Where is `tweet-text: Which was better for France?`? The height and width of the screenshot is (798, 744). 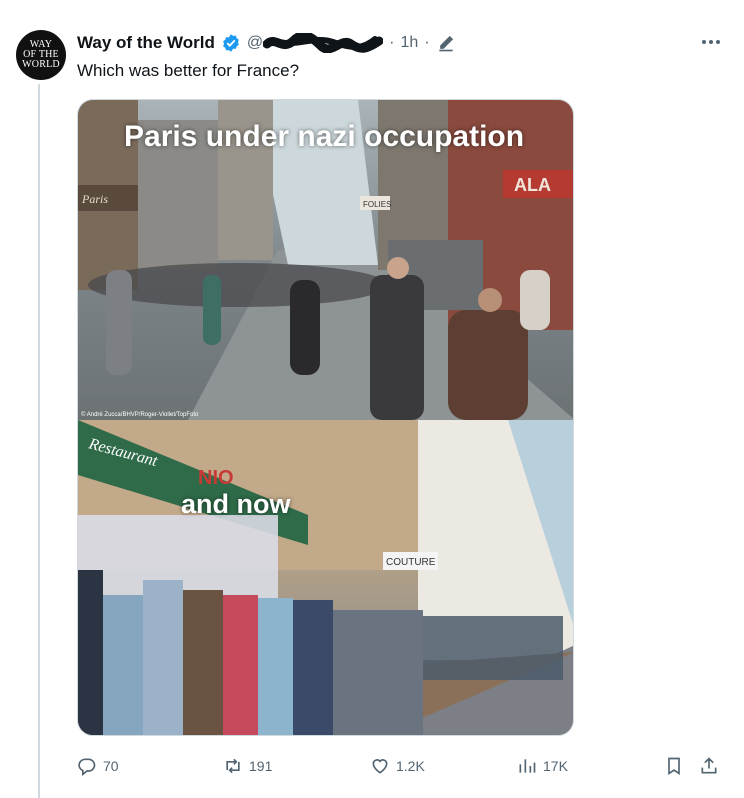
tweet-text: Which was better for France? is located at coordinates (188, 70).